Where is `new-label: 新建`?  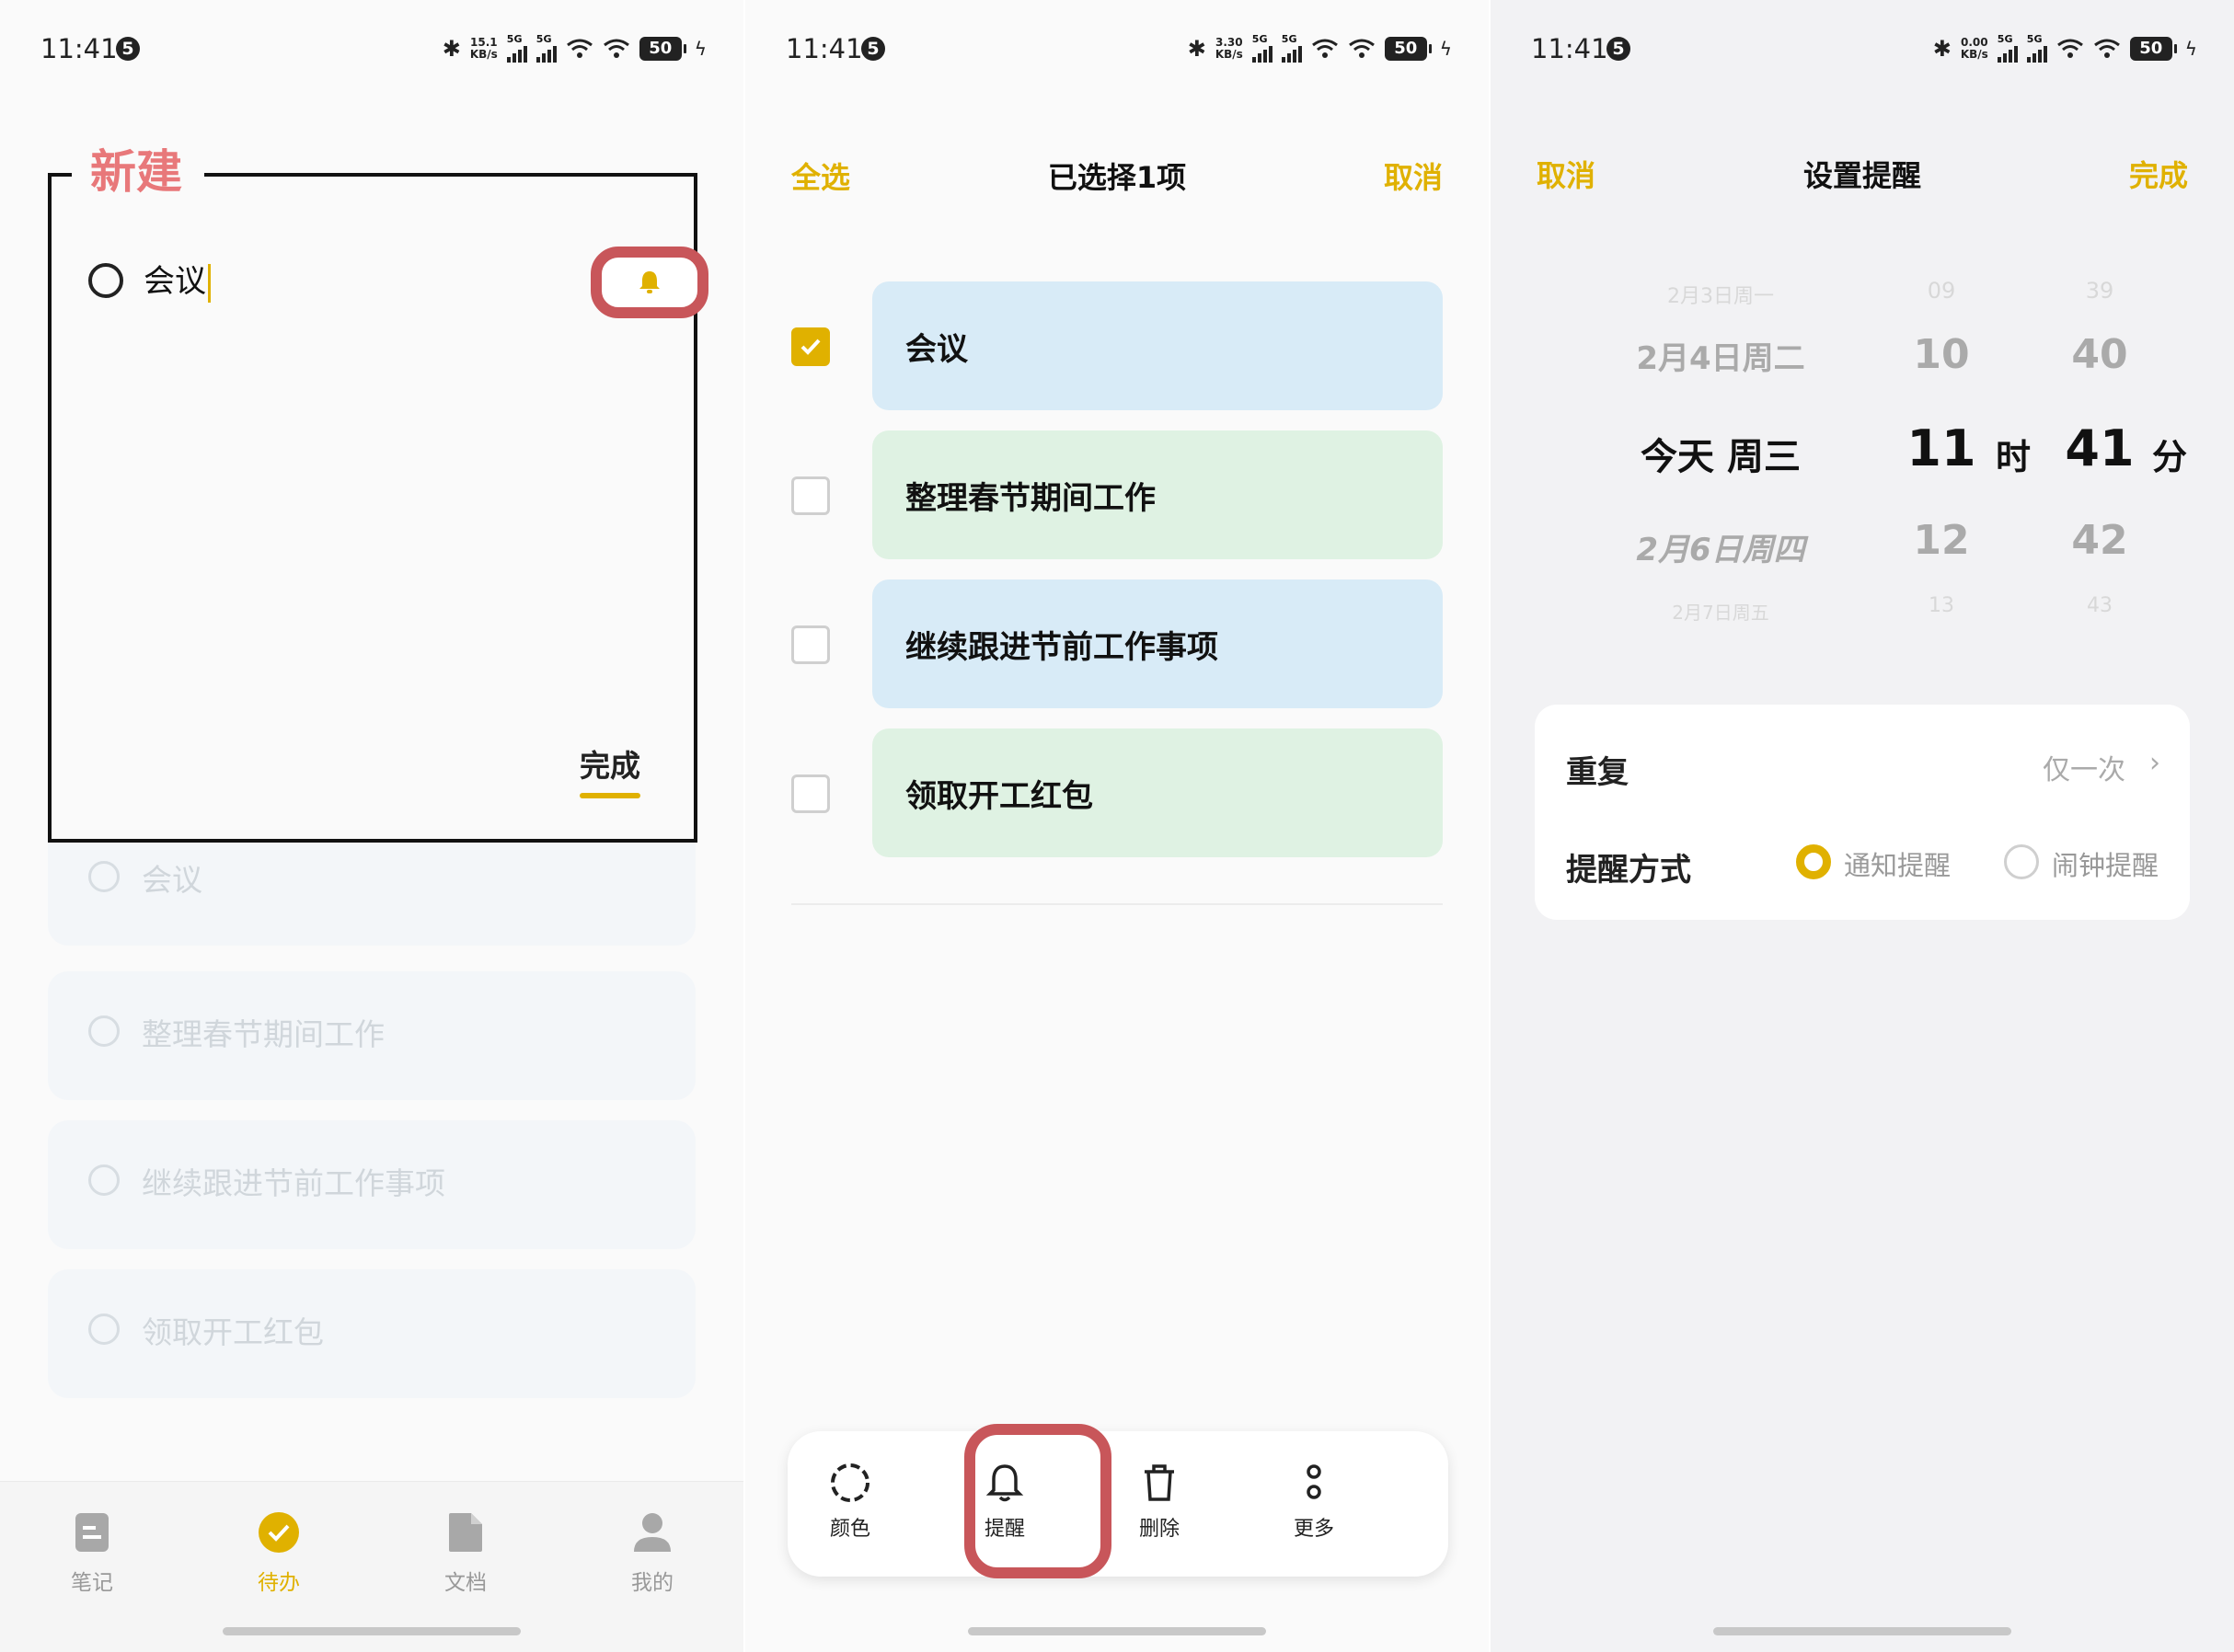 new-label: 新建 is located at coordinates (136, 172).